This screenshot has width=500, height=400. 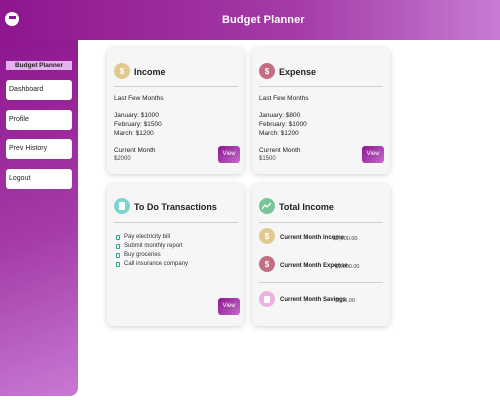 I want to click on income-view-button: View, so click(x=229, y=154).